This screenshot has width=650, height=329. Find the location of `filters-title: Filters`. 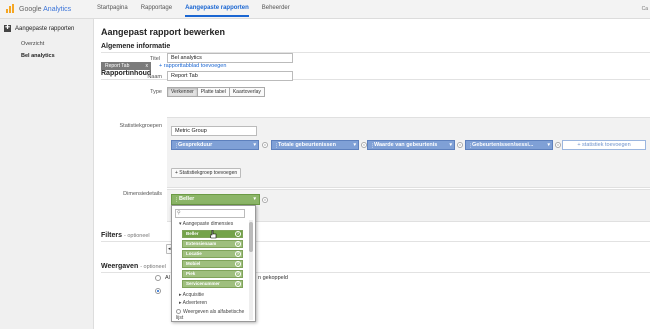

filters-title: Filters is located at coordinates (112, 235).